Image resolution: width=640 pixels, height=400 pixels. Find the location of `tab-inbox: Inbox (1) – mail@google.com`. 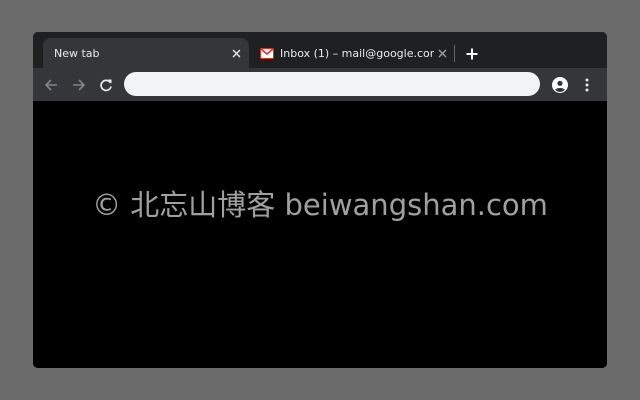

tab-inbox: Inbox (1) – mail@google.com is located at coordinates (353, 53).